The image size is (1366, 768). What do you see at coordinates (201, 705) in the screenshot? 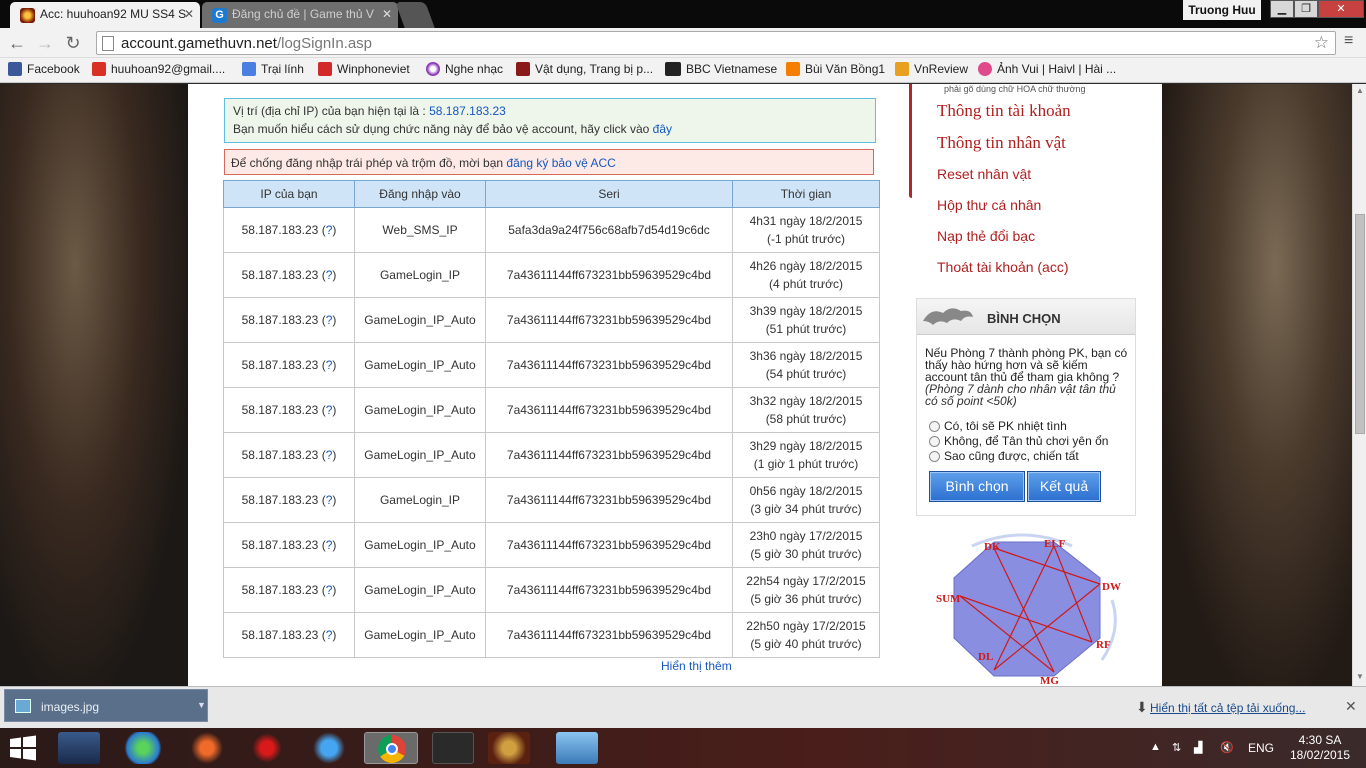
I see `chevron-down-icon: ▼` at bounding box center [201, 705].